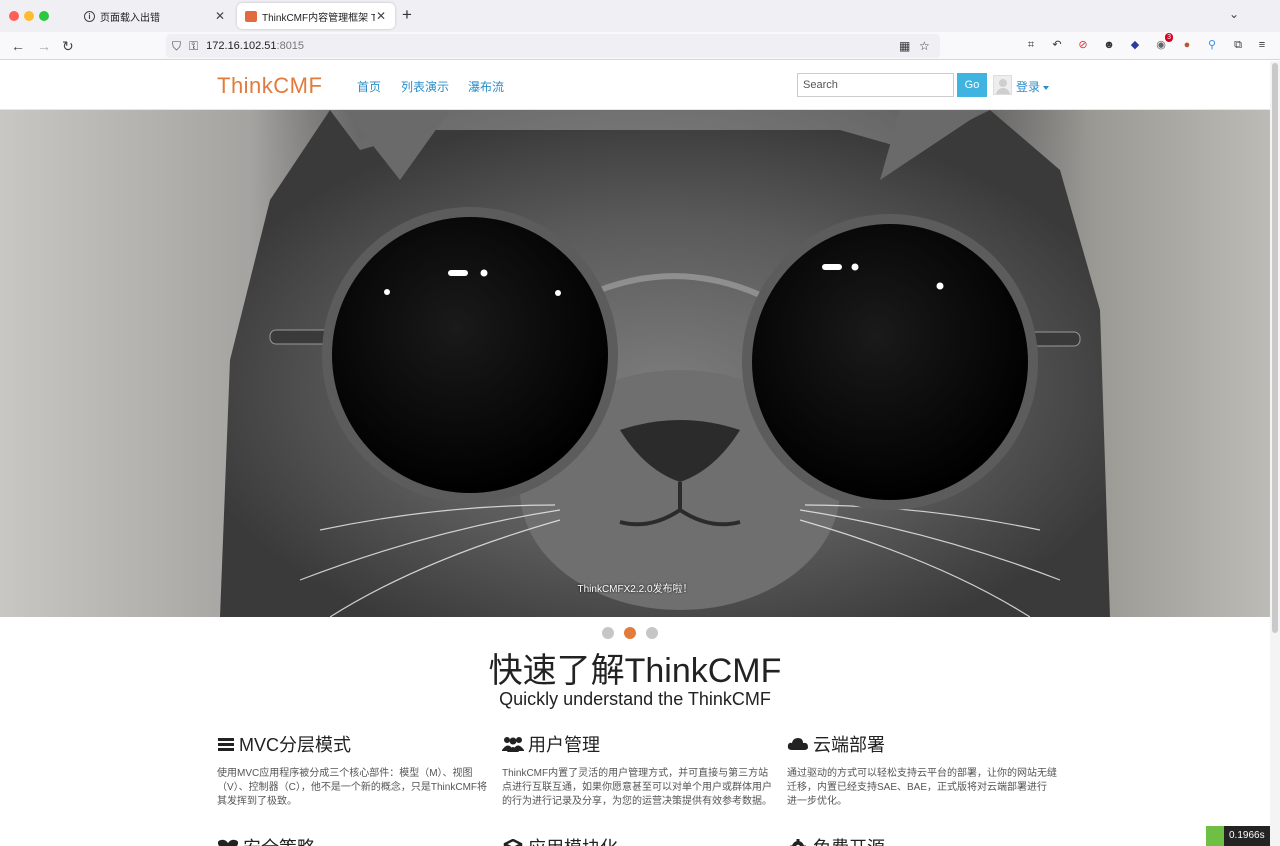  I want to click on tab-label: ThinkCMF内容管理框架 ThinkCMF, so click(318, 18).